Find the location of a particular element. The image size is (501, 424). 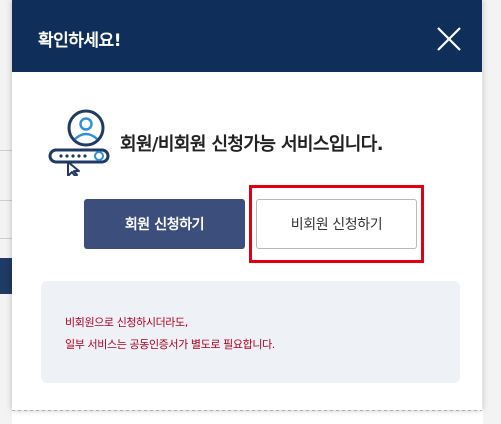

close-button is located at coordinates (449, 39).